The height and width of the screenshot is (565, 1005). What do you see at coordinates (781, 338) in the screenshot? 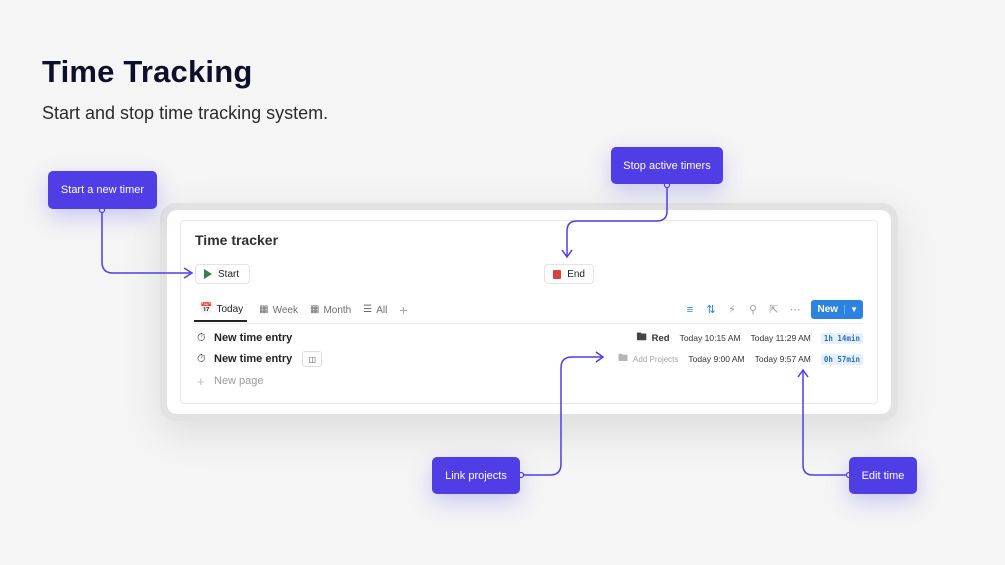
I see `end-time: Today 11:29 AM` at bounding box center [781, 338].